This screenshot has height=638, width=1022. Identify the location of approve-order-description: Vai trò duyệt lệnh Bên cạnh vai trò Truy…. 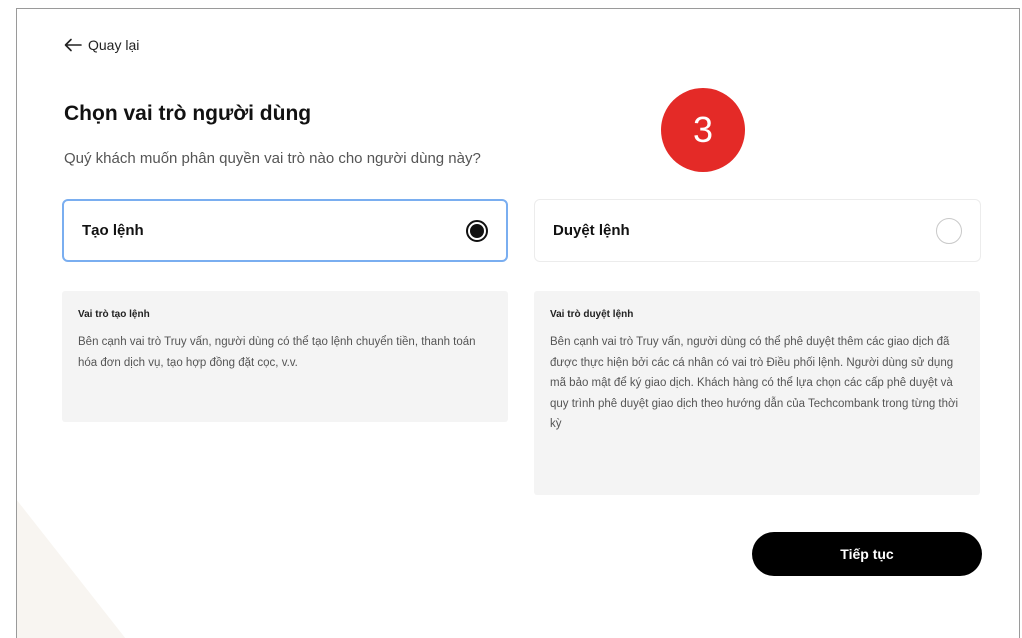
(757, 393).